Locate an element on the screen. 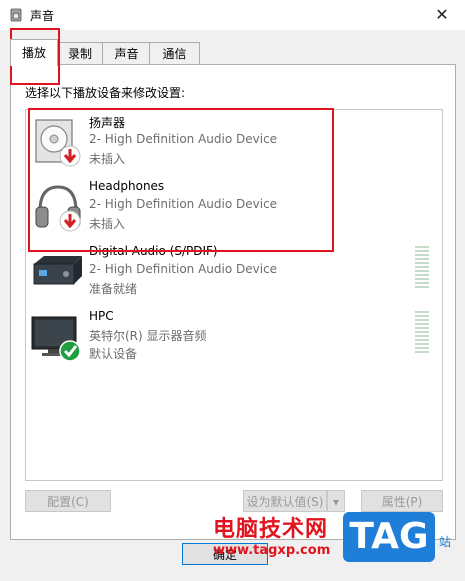  device-status: 默认设备 is located at coordinates (113, 354).